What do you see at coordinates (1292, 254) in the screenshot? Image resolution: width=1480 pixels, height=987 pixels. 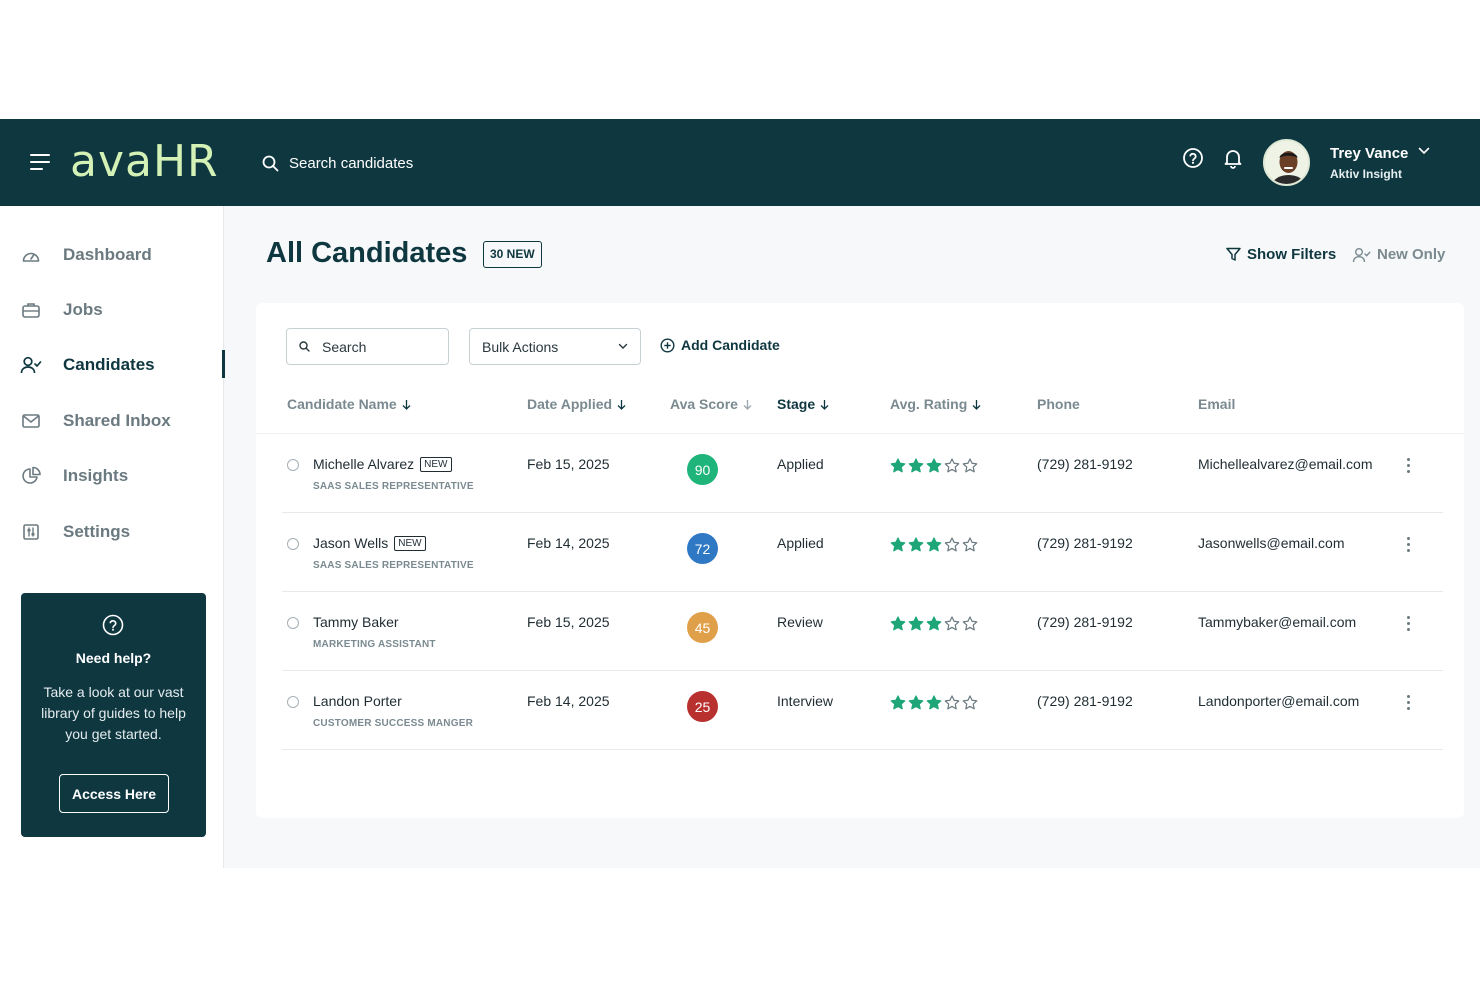 I see `show-filters-label: Show Filters` at bounding box center [1292, 254].